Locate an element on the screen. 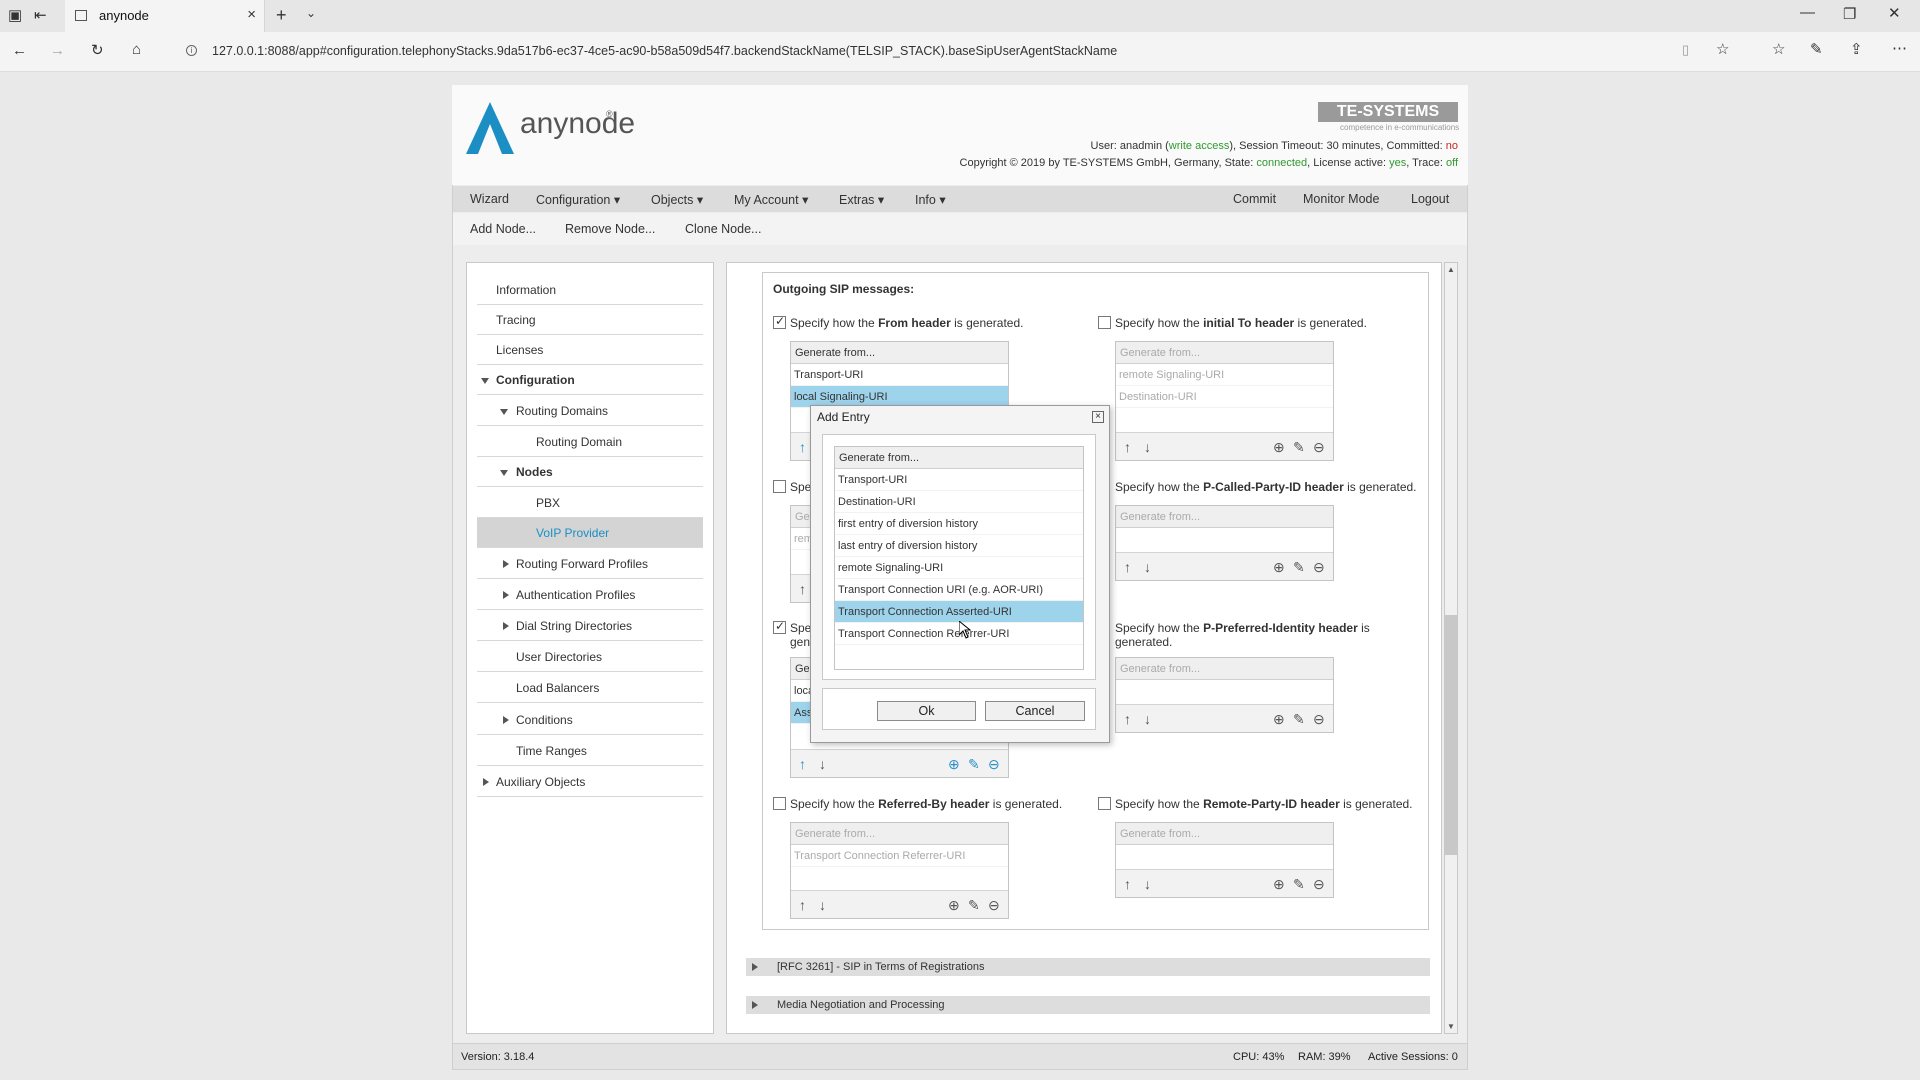 This screenshot has height=1080, width=1920. nav-licenses: Licenses is located at coordinates (590, 350).